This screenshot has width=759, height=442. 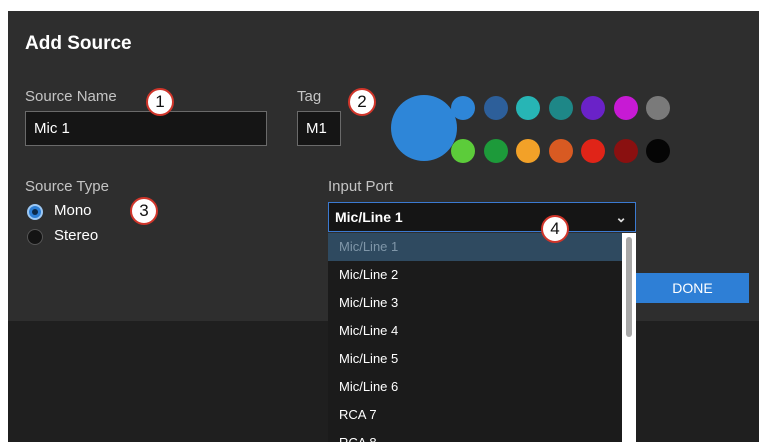 What do you see at coordinates (692, 288) in the screenshot?
I see `done-button: DONE` at bounding box center [692, 288].